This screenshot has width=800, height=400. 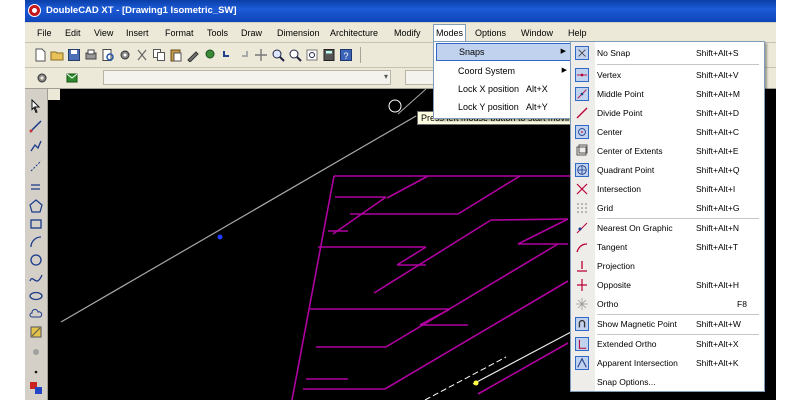 I want to click on line-tool-icon, so click(x=36, y=126).